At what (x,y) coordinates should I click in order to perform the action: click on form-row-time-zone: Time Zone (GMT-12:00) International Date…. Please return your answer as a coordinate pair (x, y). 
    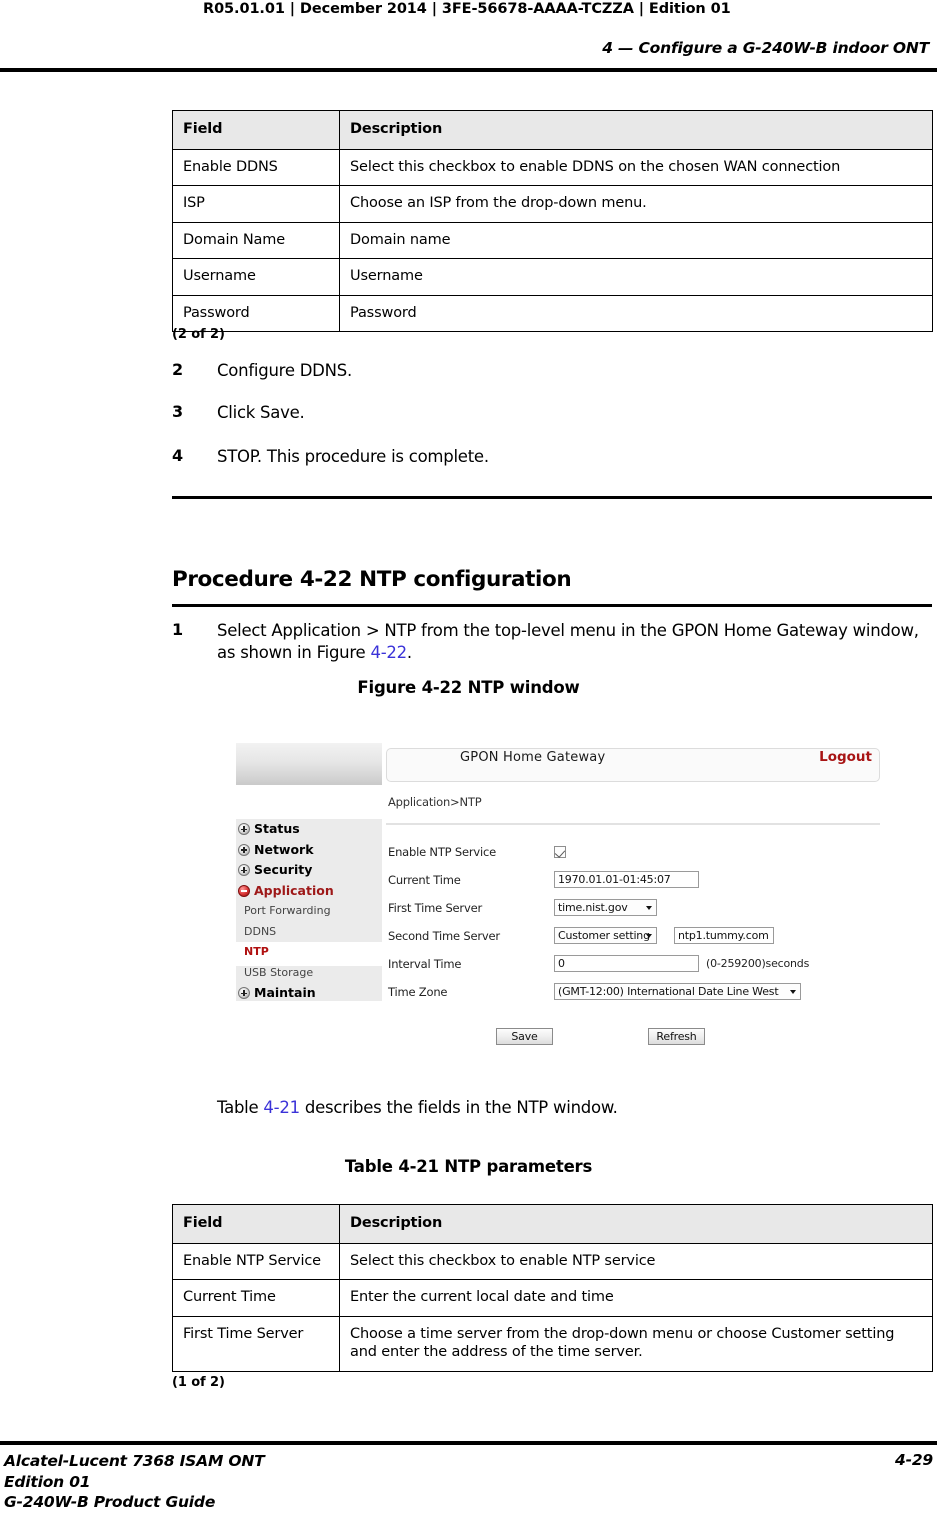
    Looking at the image, I should click on (633, 993).